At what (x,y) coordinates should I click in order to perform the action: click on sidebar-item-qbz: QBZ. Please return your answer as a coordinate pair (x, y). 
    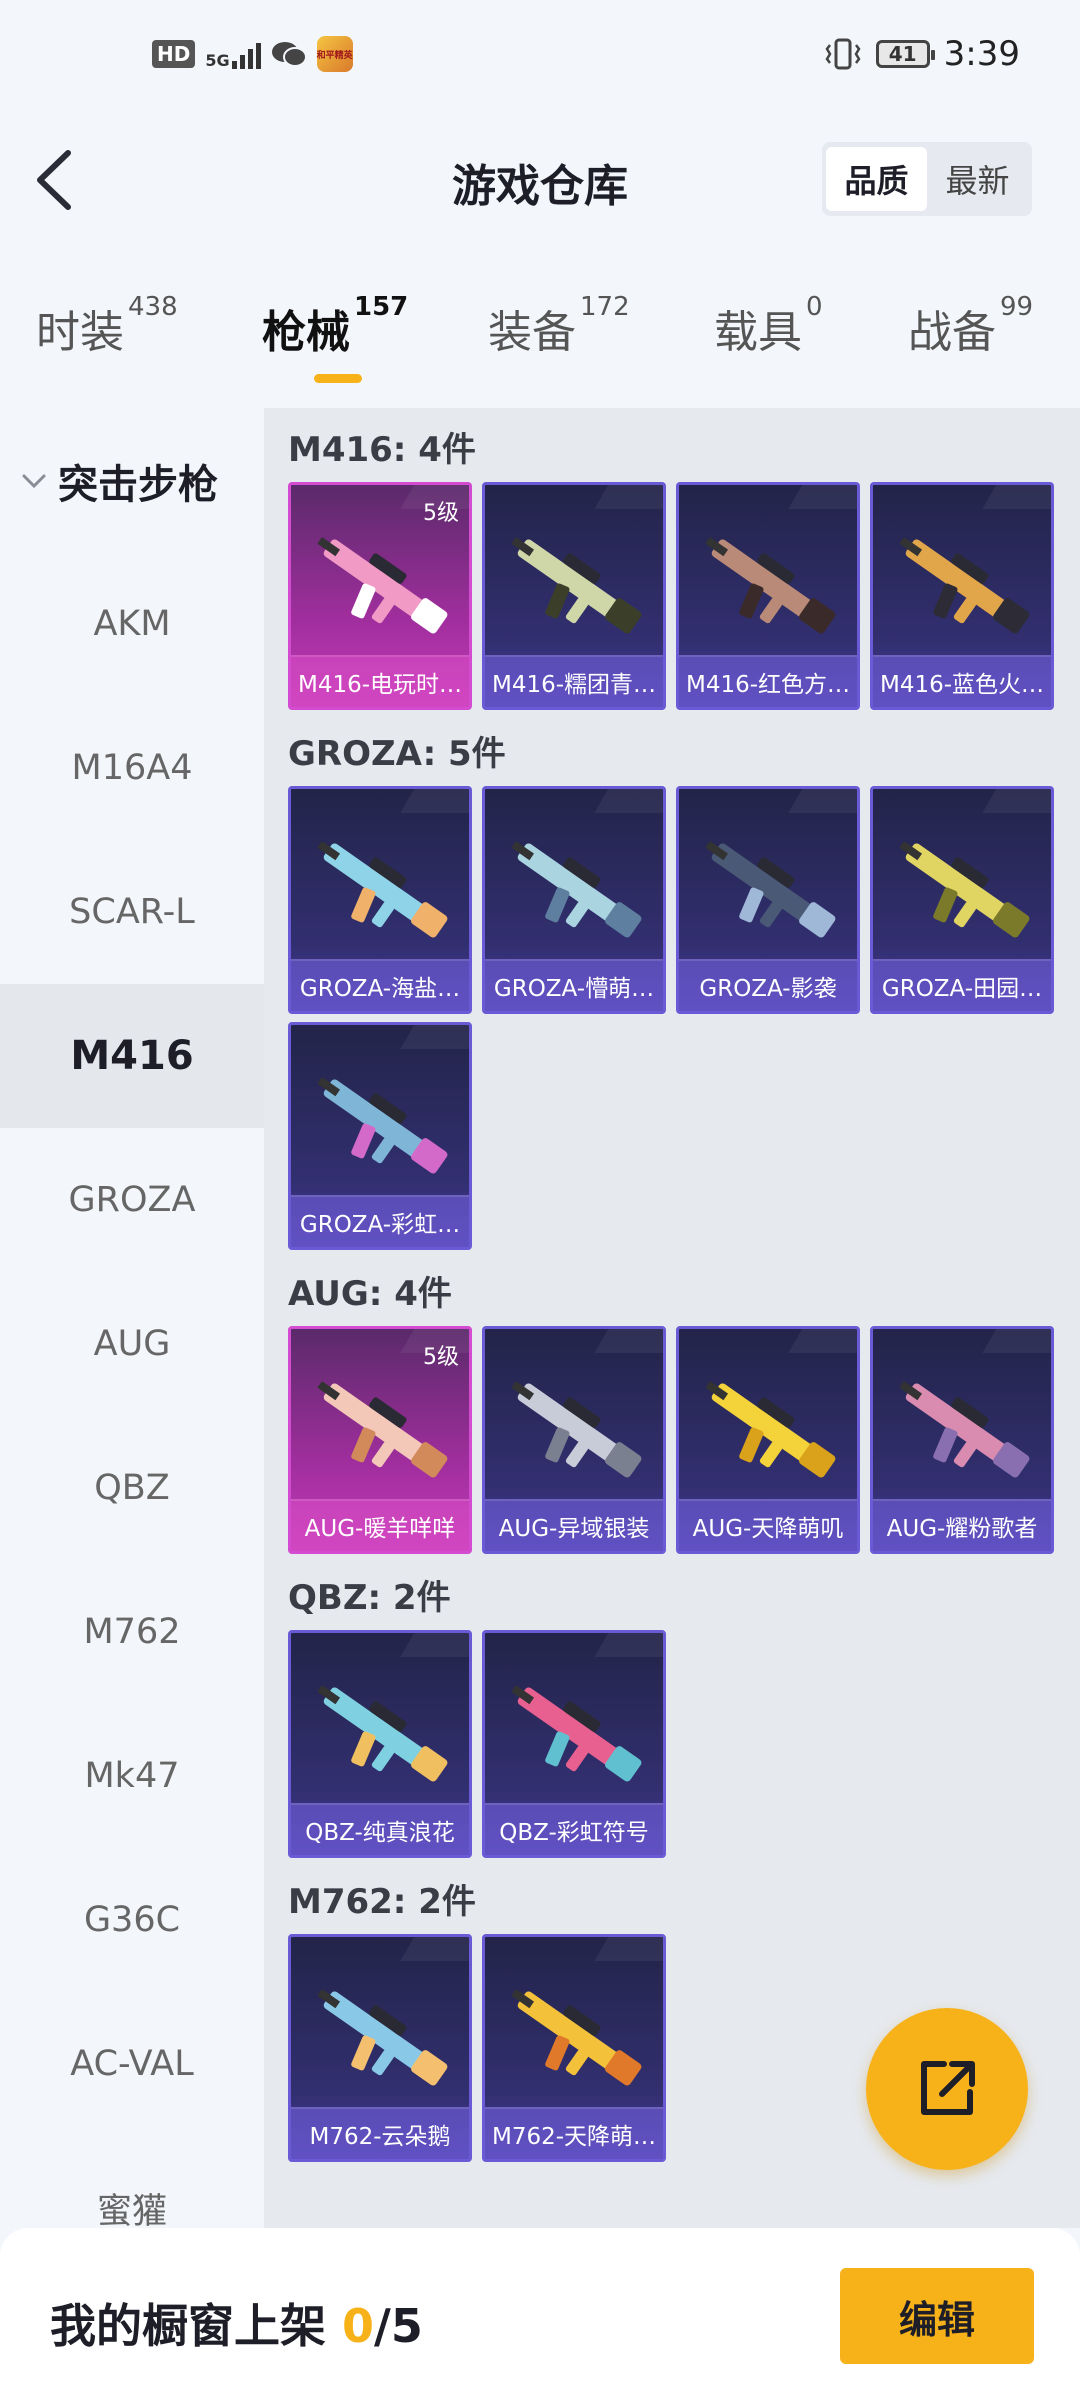
    Looking at the image, I should click on (132, 1488).